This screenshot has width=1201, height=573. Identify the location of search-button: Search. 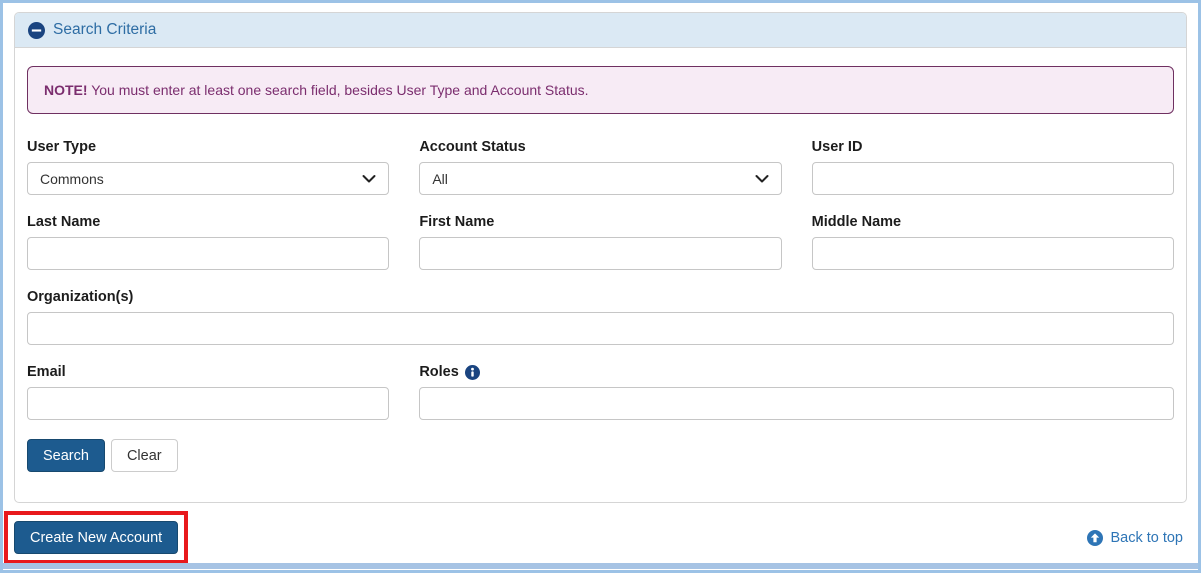
(66, 455).